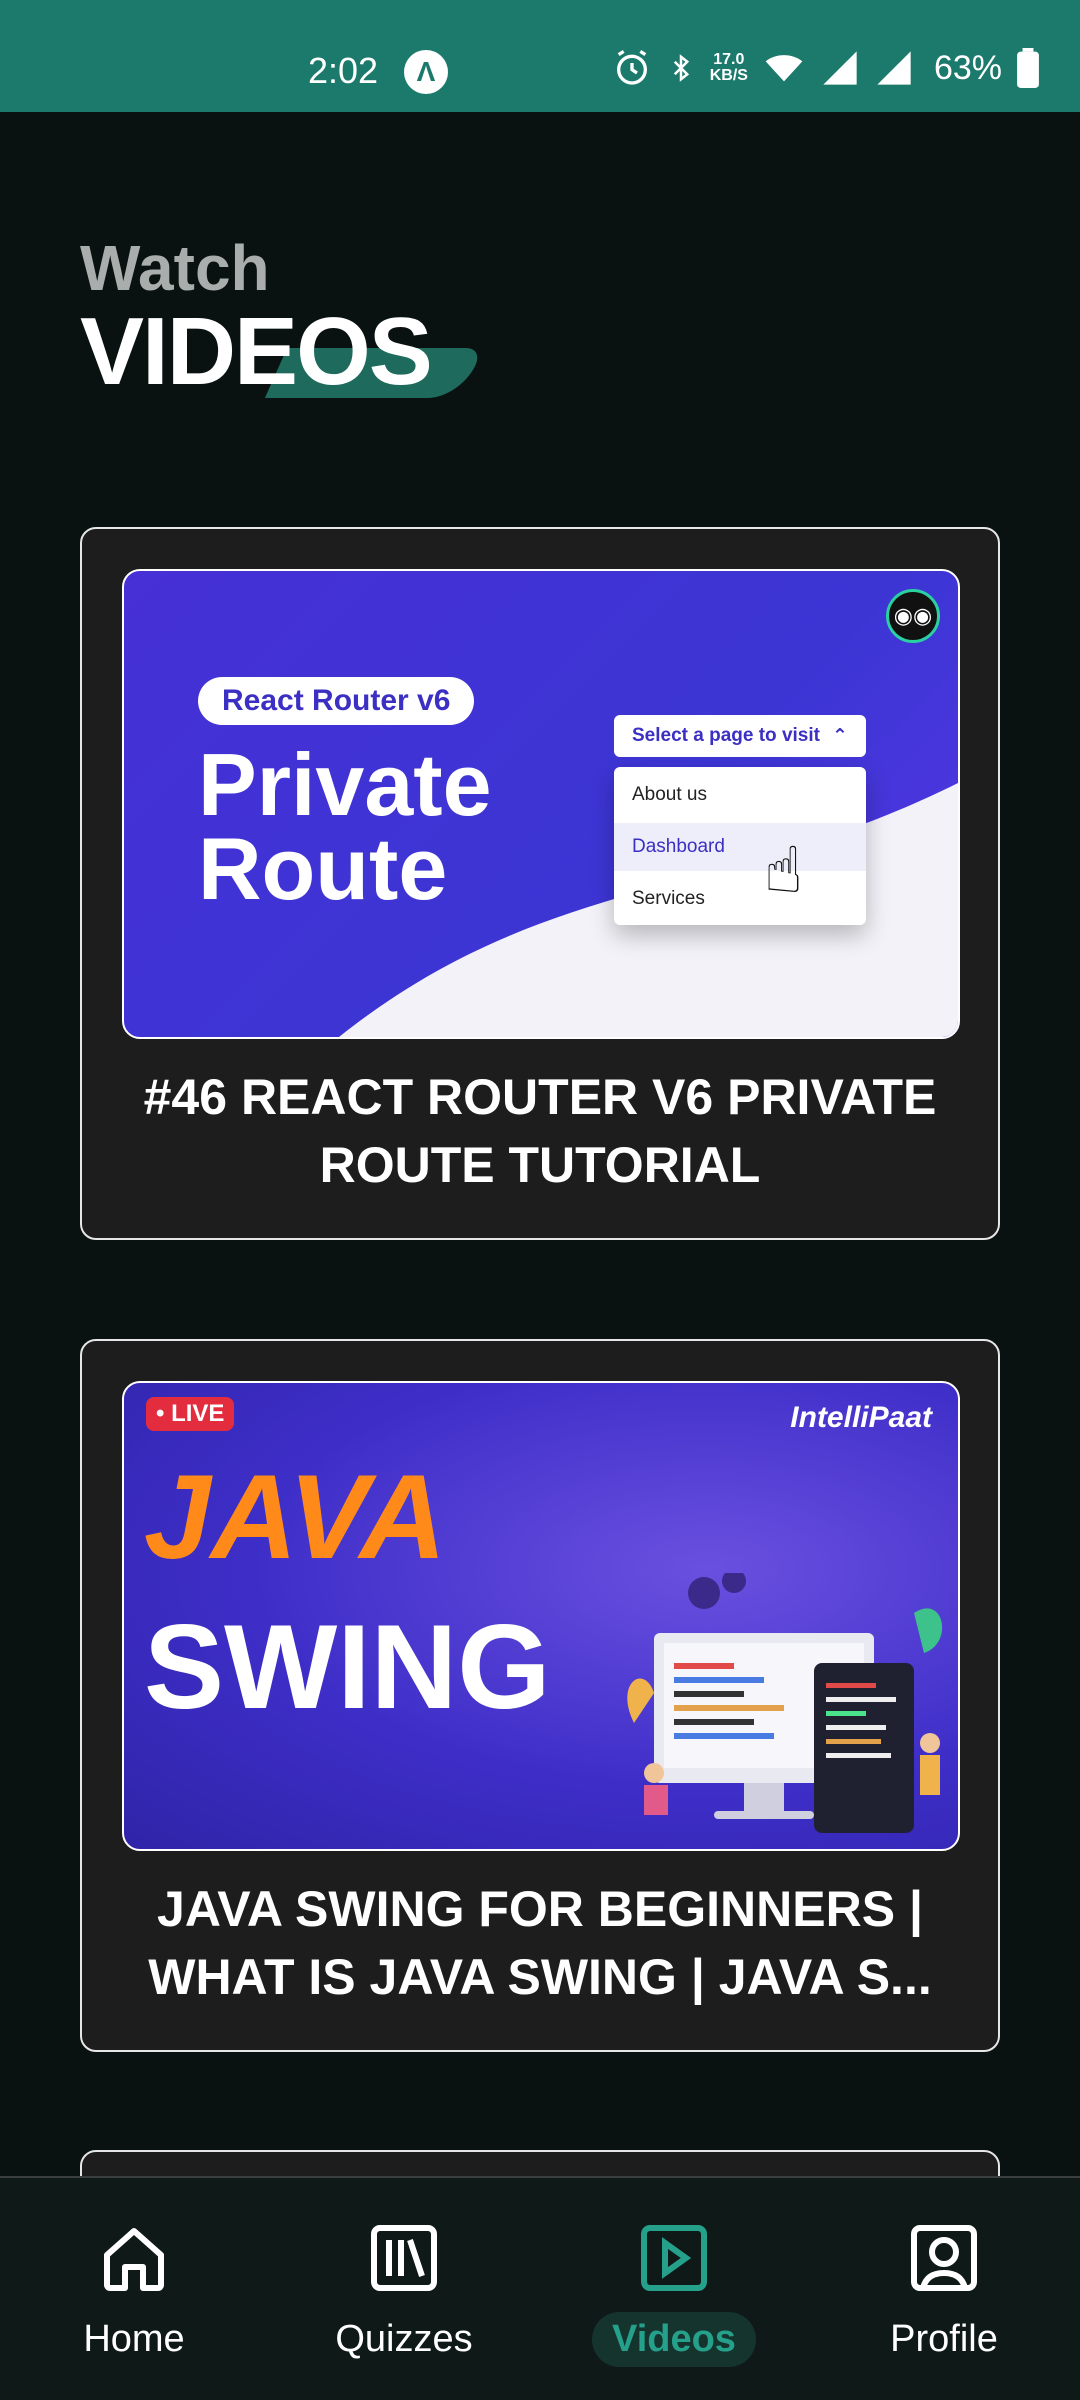 This screenshot has height=2400, width=1080. Describe the element at coordinates (134, 2339) in the screenshot. I see `nav-label-home: Home` at that location.